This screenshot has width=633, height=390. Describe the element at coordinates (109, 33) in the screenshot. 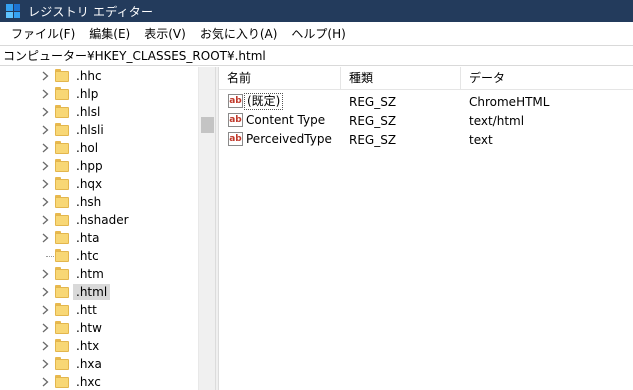

I see `menu-edit: 編集(E)` at that location.